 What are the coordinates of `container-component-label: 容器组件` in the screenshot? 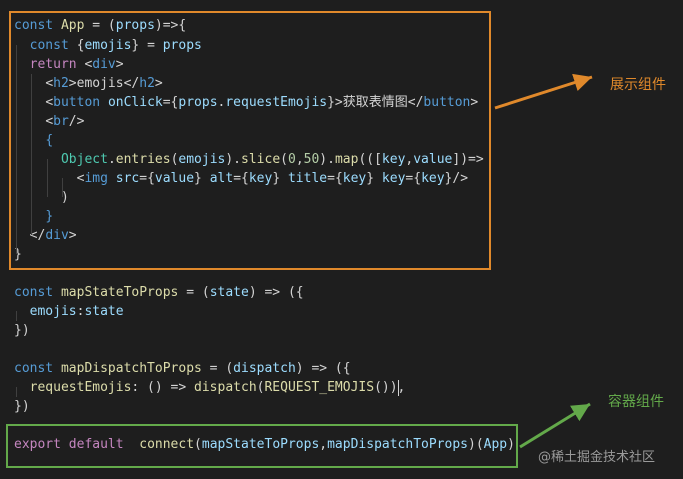 It's located at (636, 402).